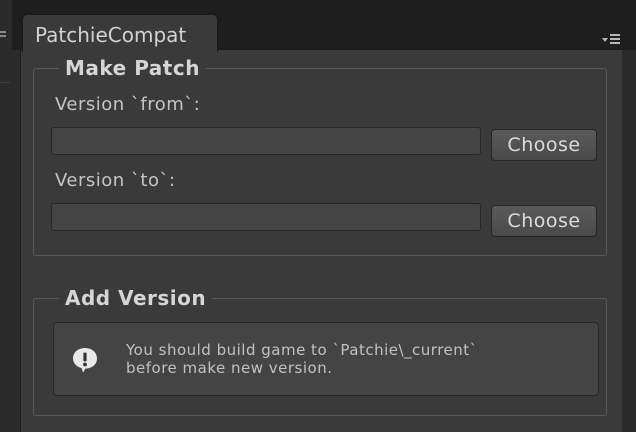 The image size is (636, 432). What do you see at coordinates (266, 217) in the screenshot?
I see `version-to-field` at bounding box center [266, 217].